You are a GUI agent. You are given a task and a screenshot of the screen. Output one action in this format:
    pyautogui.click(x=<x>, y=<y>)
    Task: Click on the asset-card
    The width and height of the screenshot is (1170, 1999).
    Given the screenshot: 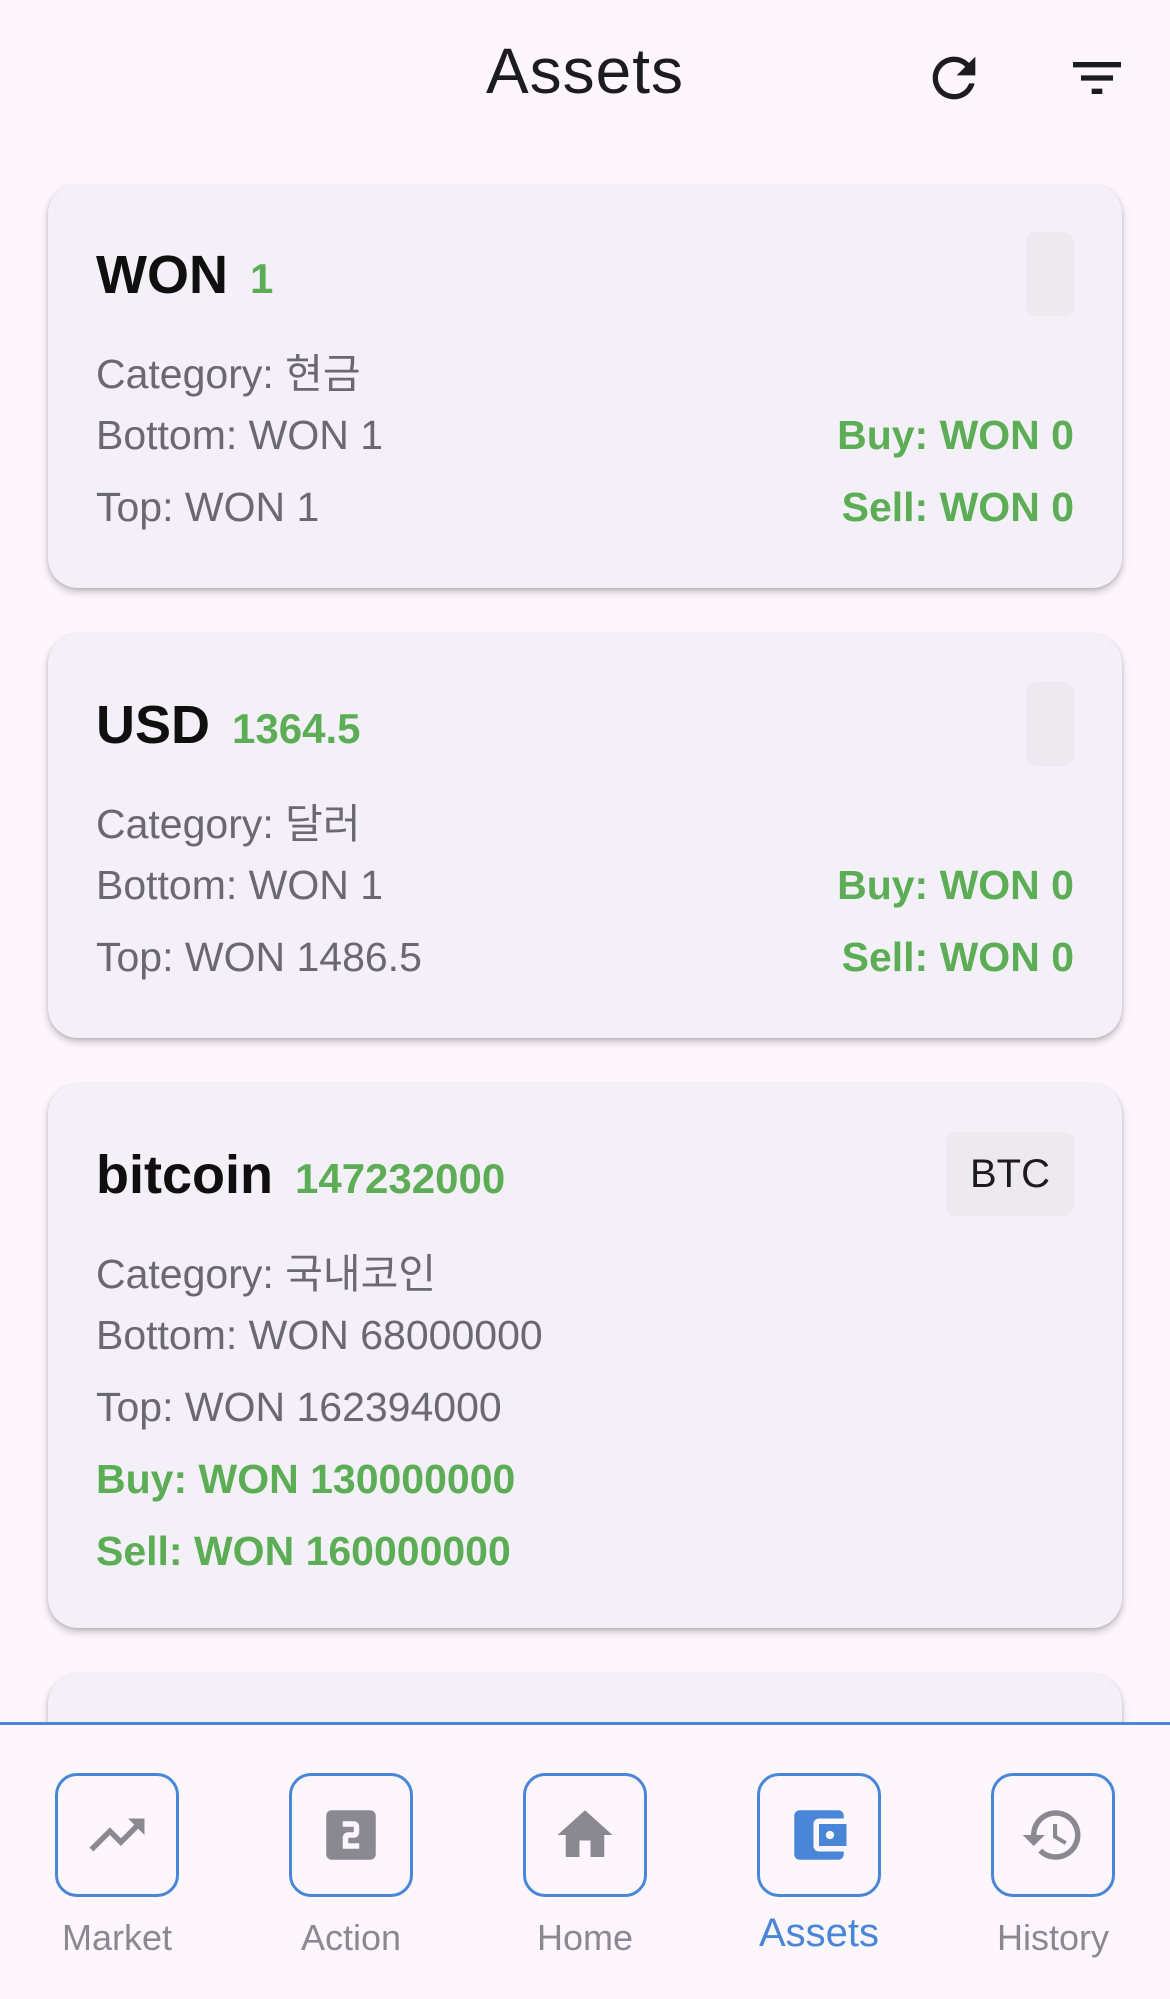 What is the action you would take?
    pyautogui.click(x=585, y=1698)
    